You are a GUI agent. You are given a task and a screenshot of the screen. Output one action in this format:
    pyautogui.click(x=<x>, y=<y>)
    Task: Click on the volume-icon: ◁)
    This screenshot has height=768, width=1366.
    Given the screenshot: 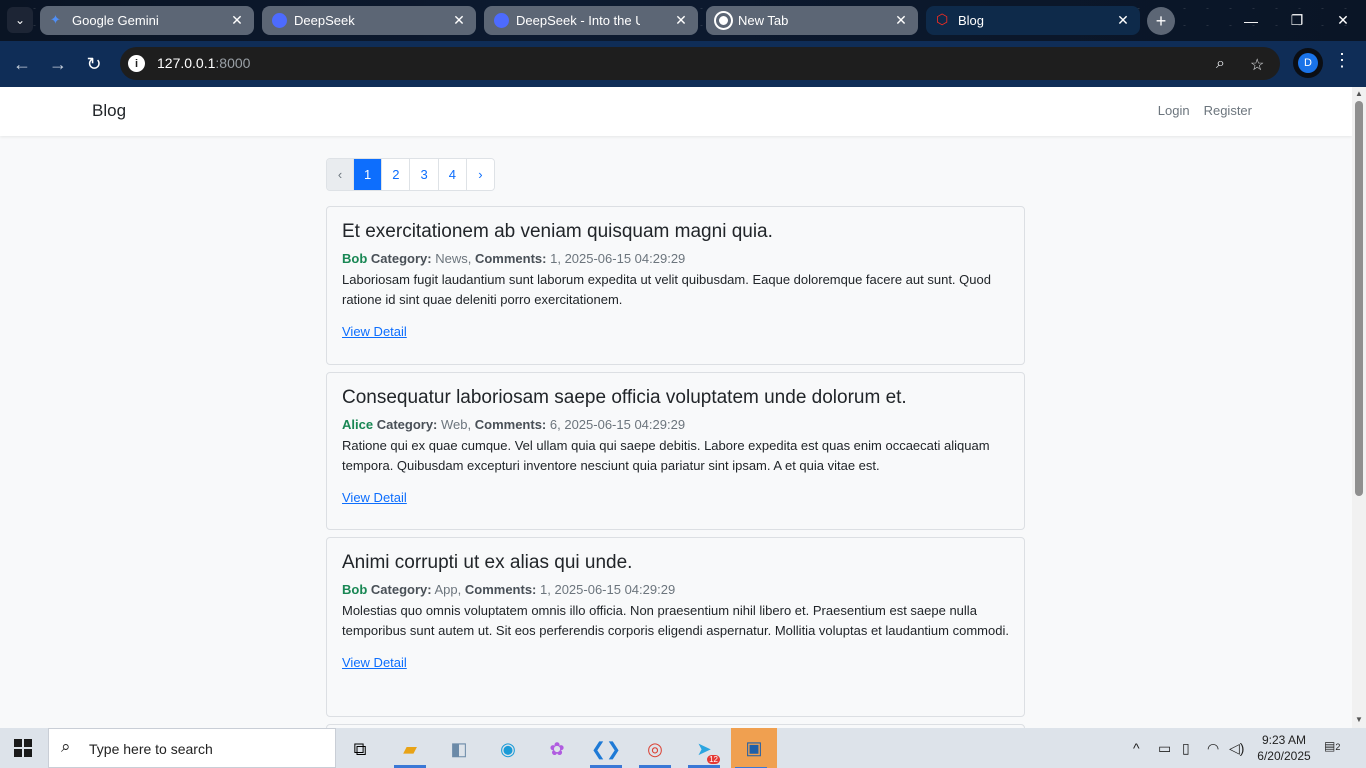 What is the action you would take?
    pyautogui.click(x=1236, y=748)
    